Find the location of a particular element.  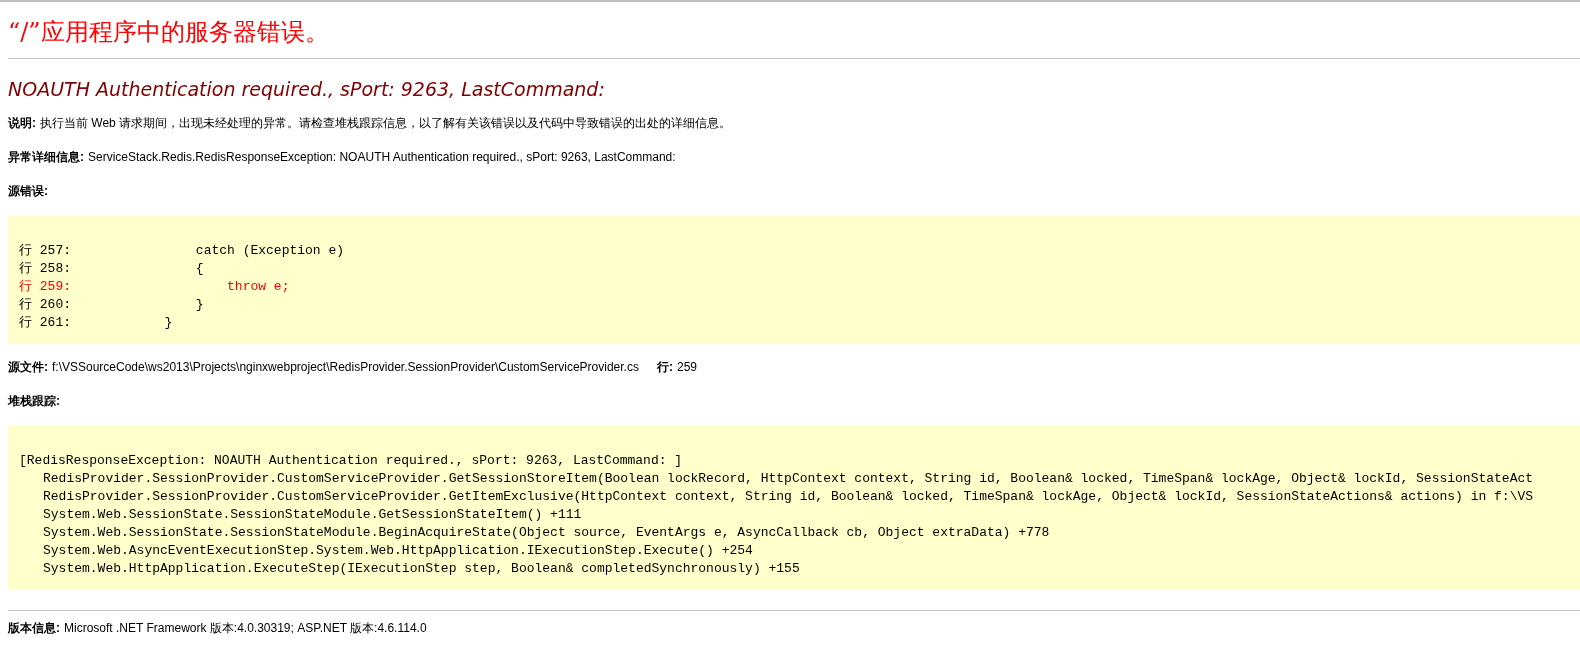

stack-trace-label: 堆栈跟踪: is located at coordinates (34, 400).